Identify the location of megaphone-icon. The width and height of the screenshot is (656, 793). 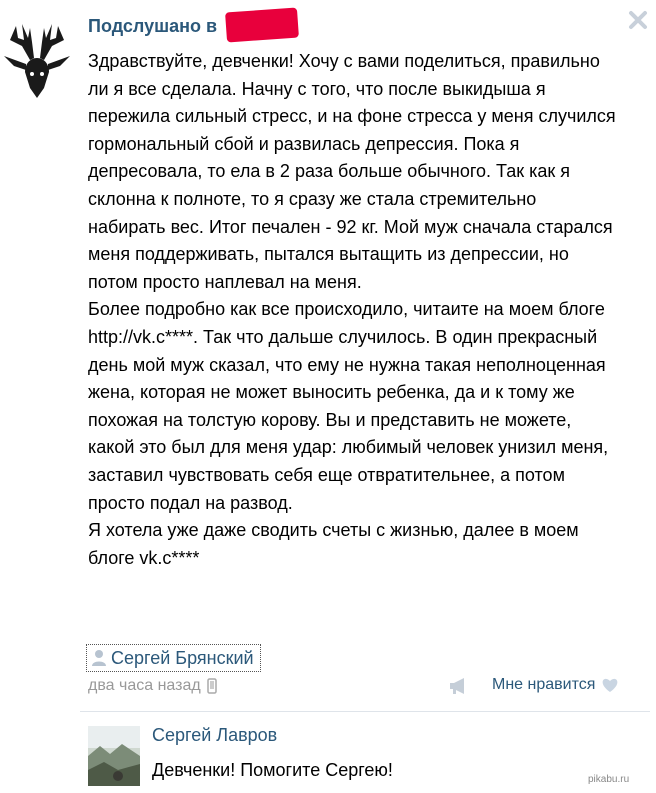
(459, 686).